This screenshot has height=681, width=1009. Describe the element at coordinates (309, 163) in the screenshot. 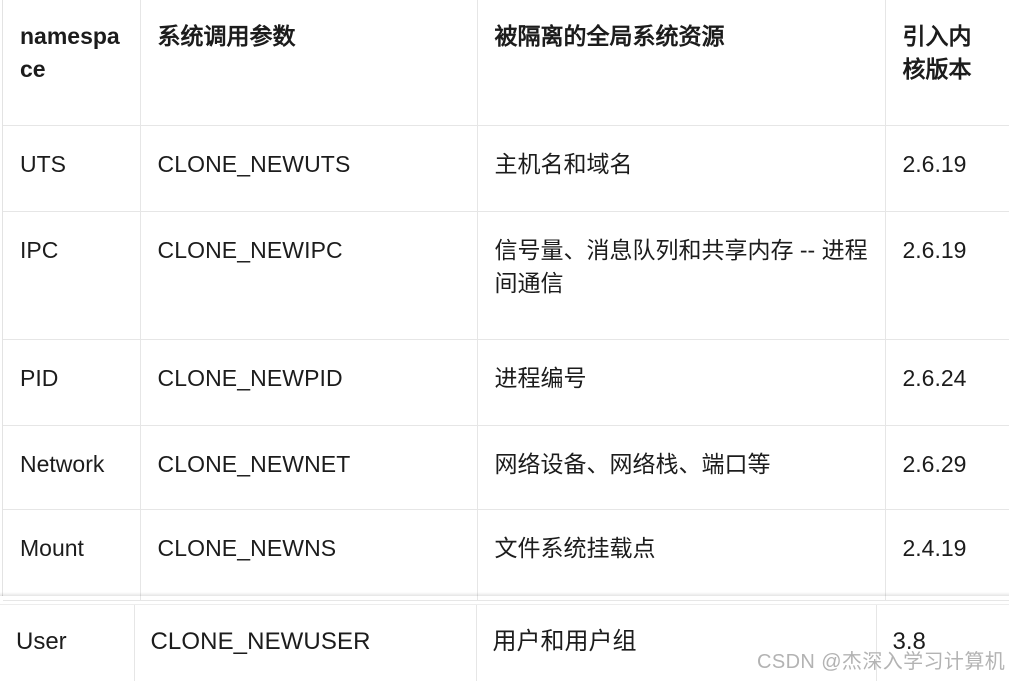

I see `value-clone-flag: CLONE_NEWUTS` at that location.